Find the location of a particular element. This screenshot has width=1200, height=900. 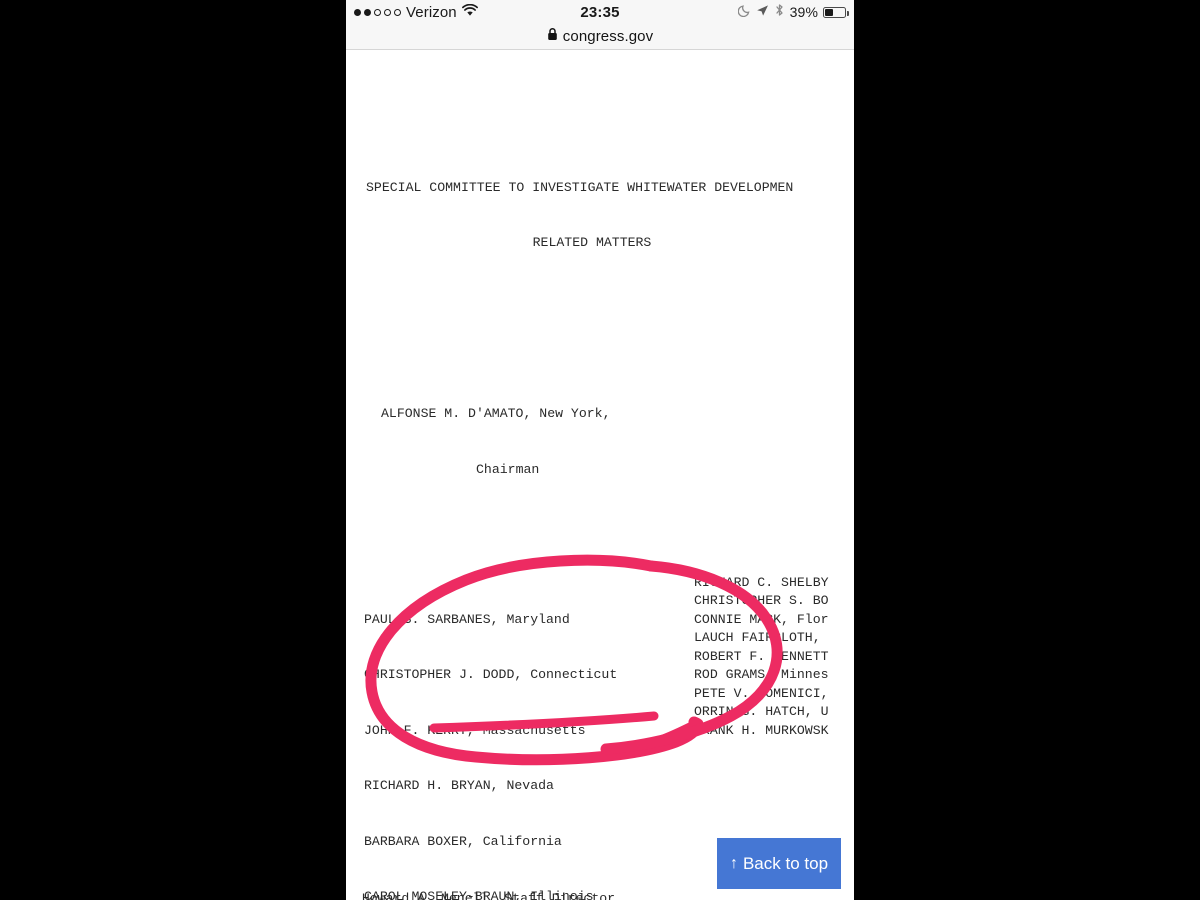

status-bar-right: 39% is located at coordinates (793, 12).